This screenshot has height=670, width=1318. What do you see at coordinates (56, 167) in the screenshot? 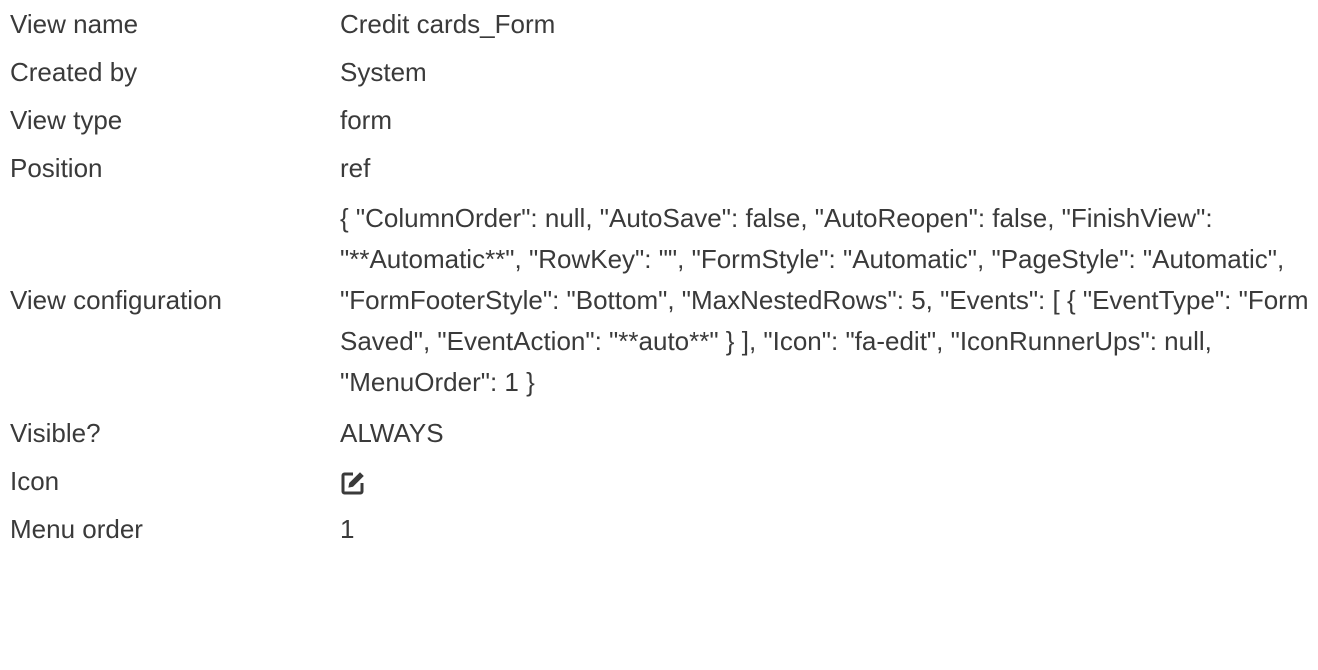
I see `detail-label: Position` at bounding box center [56, 167].